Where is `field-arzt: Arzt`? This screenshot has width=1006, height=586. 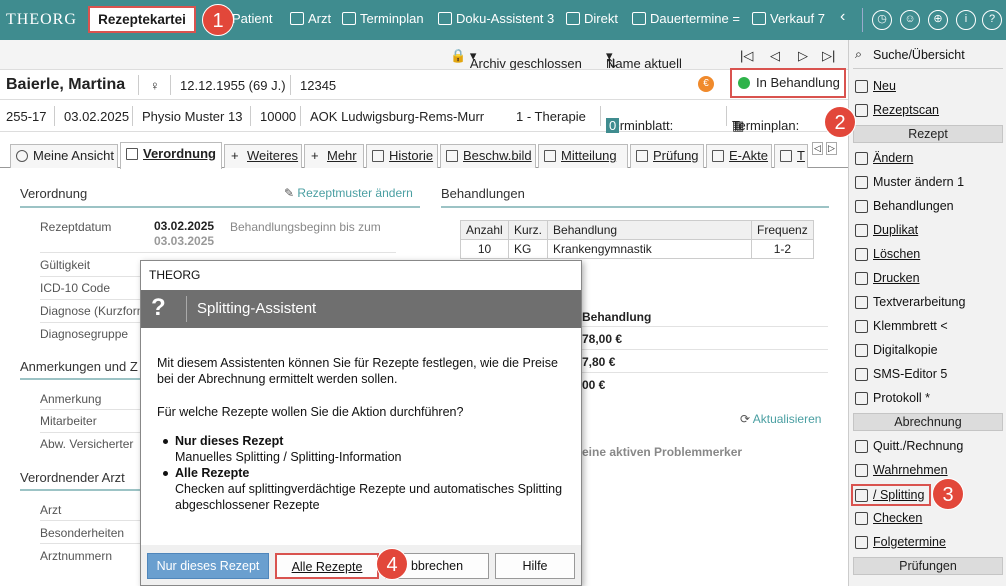
field-arzt: Arzt is located at coordinates (51, 510).